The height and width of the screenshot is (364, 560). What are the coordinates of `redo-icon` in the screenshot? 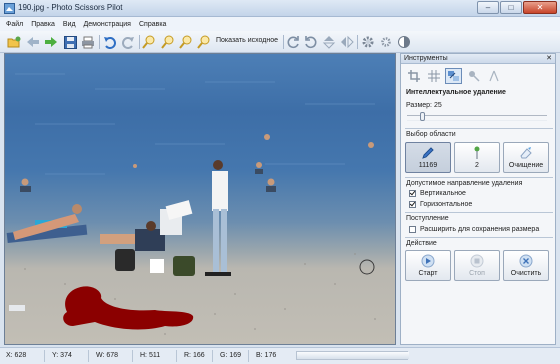 It's located at (128, 42).